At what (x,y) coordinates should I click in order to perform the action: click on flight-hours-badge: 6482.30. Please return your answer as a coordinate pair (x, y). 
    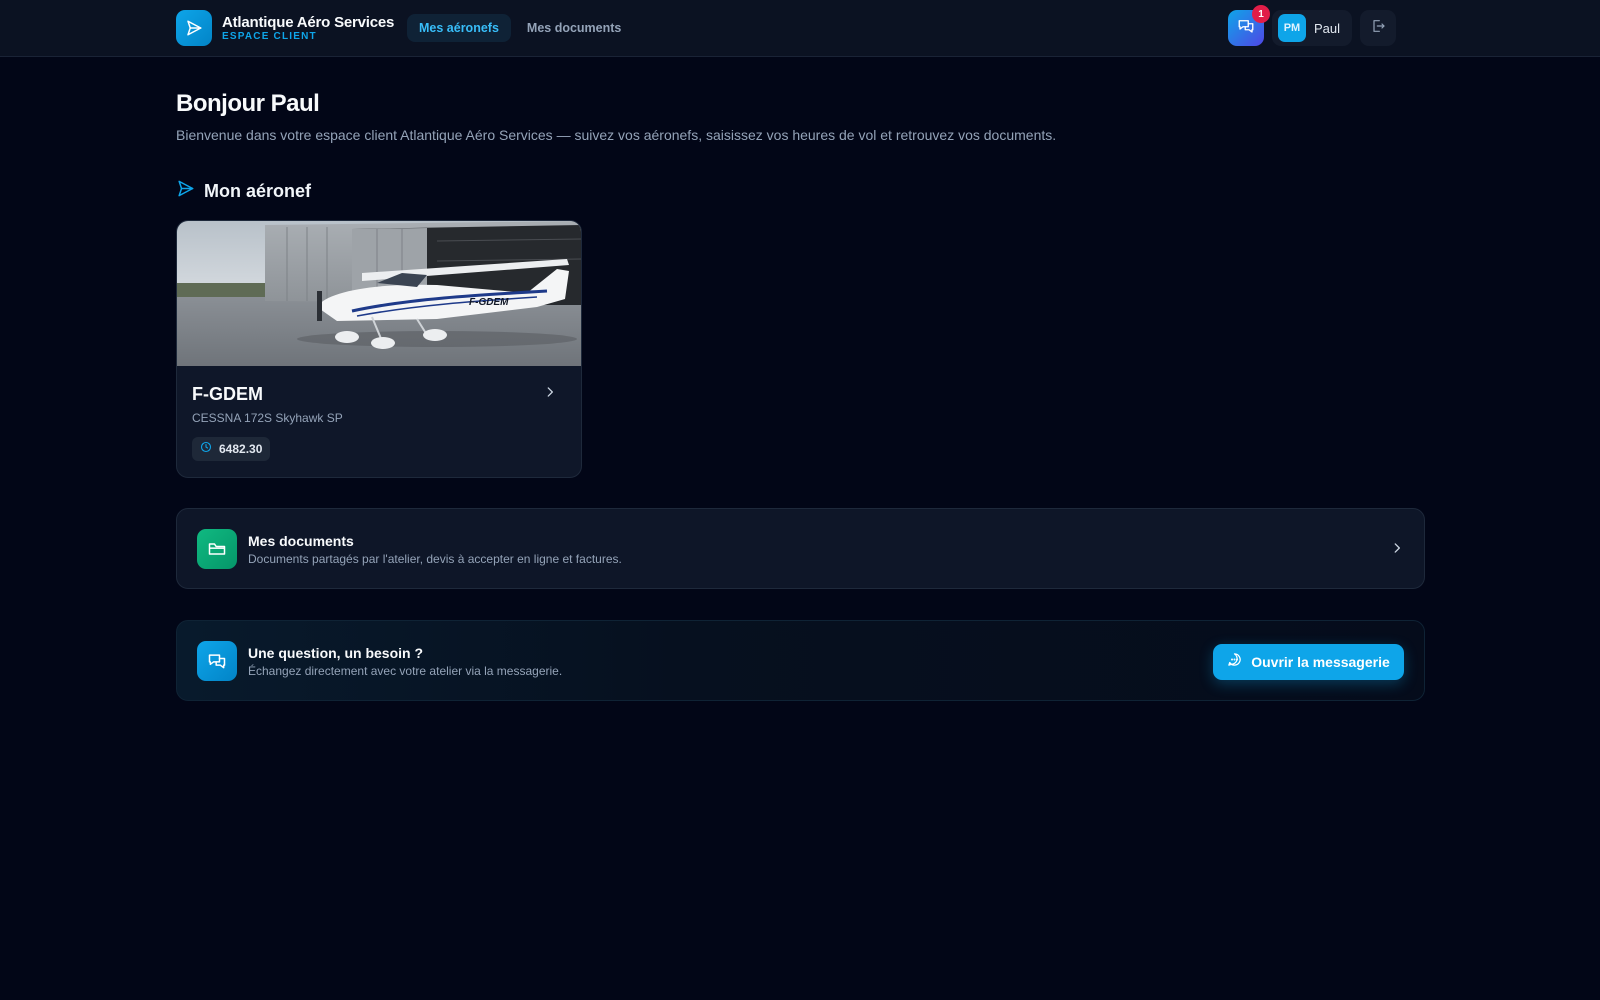
    Looking at the image, I should click on (231, 449).